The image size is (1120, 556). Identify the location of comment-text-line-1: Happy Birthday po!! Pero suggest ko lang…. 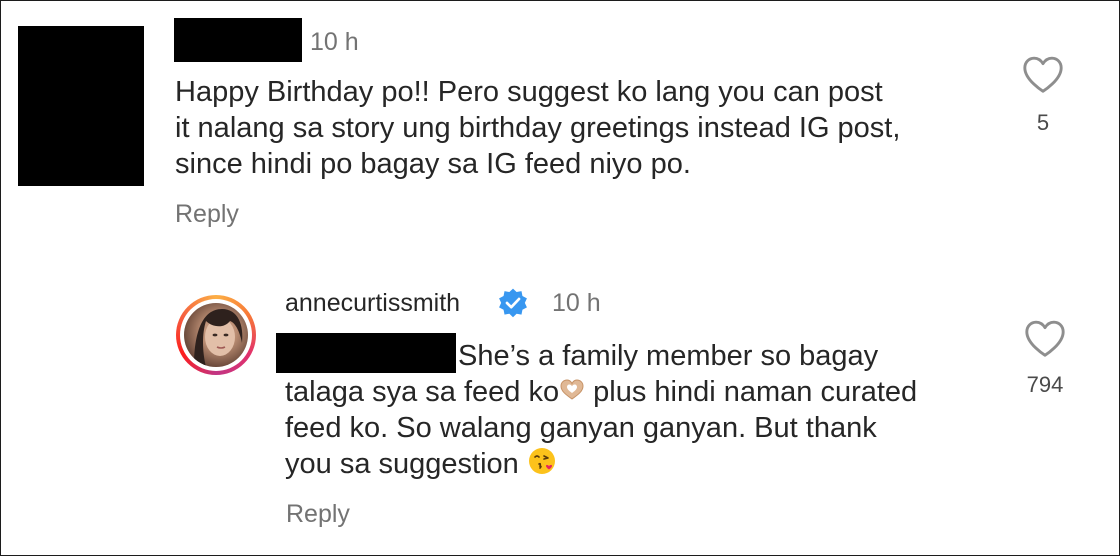
(529, 92).